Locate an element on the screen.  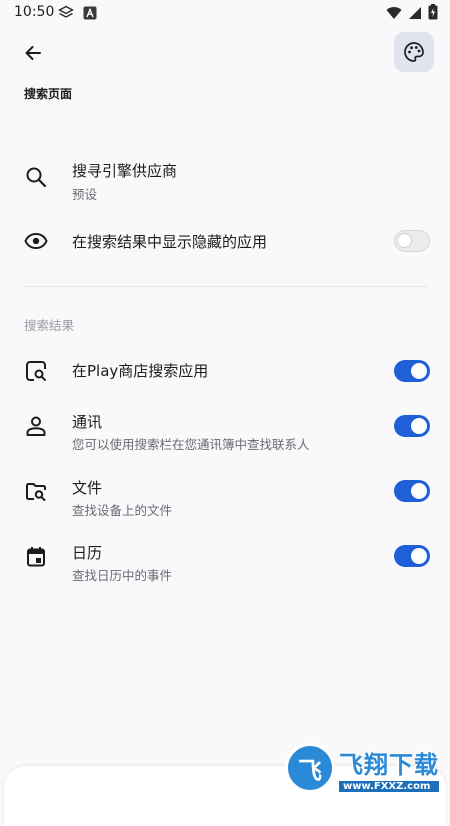
status-bar: 10:50 is located at coordinates (225, 13).